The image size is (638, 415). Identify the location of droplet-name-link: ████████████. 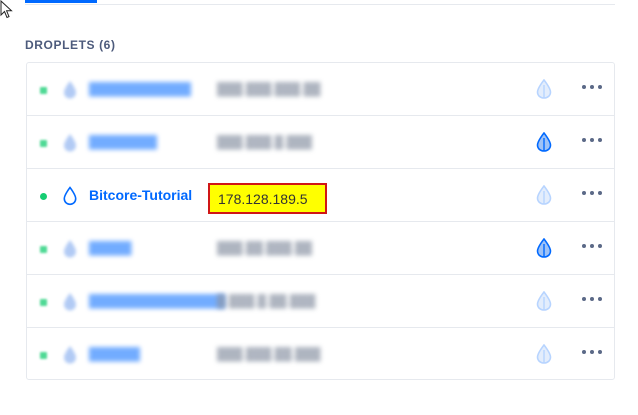
(140, 89).